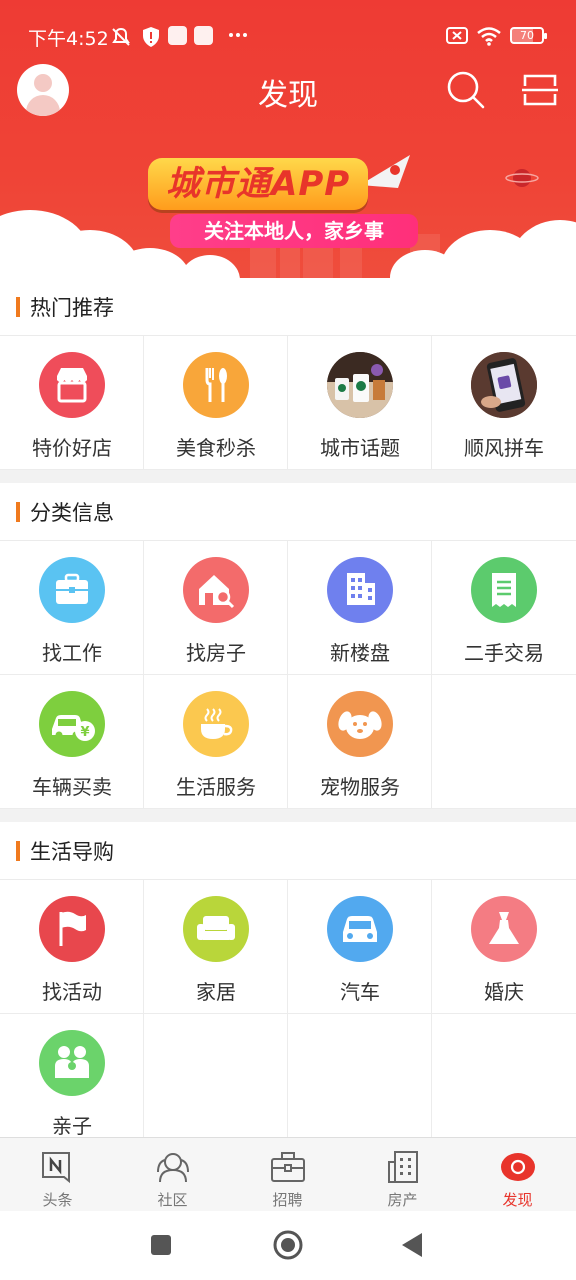  What do you see at coordinates (216, 590) in the screenshot?
I see `house-search-icon` at bounding box center [216, 590].